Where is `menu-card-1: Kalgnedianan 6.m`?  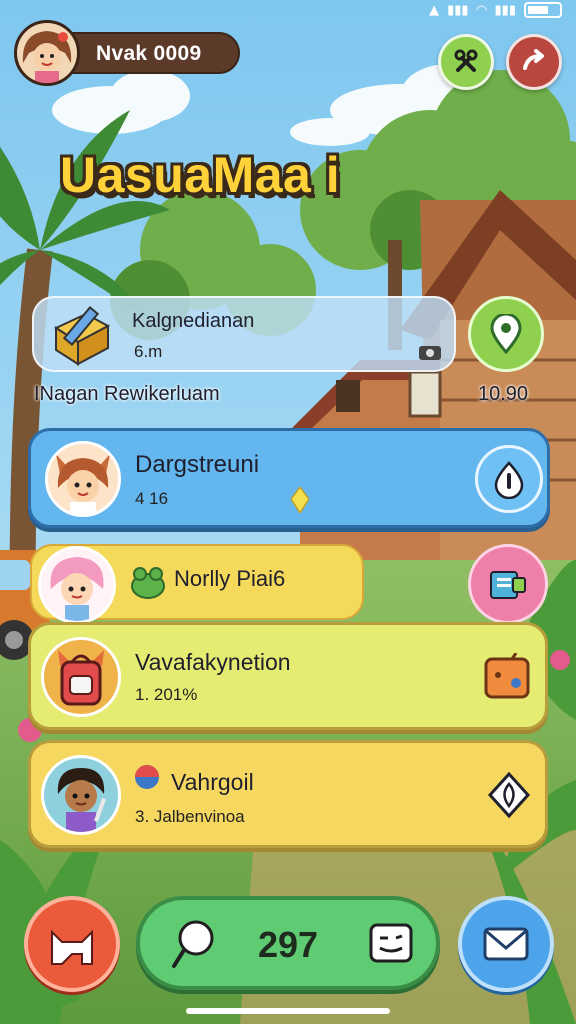 menu-card-1: Kalgnedianan 6.m is located at coordinates (244, 334).